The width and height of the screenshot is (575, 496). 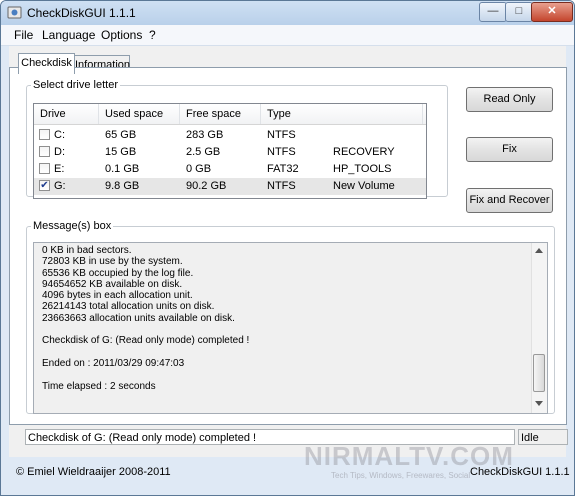 What do you see at coordinates (205, 135) in the screenshot?
I see `cell-free: 283 GB` at bounding box center [205, 135].